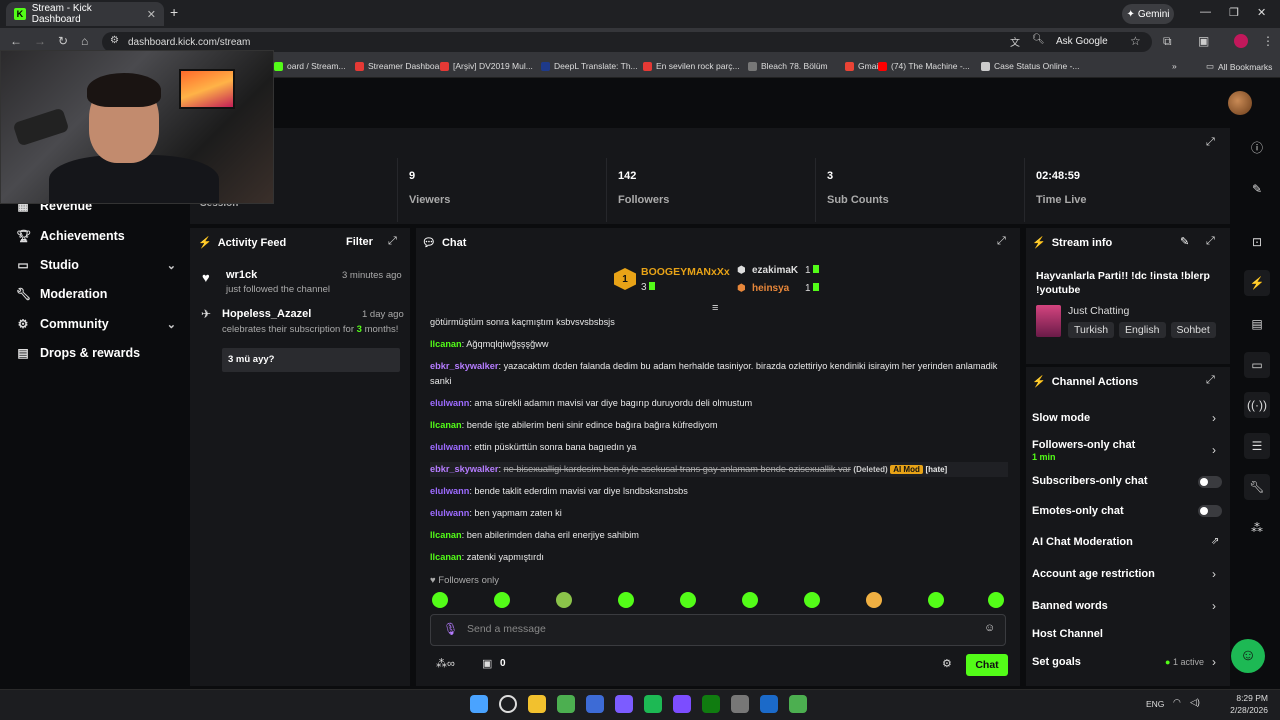 This screenshot has width=1280, height=720. I want to click on stream-tag: Sohbet, so click(1193, 330).